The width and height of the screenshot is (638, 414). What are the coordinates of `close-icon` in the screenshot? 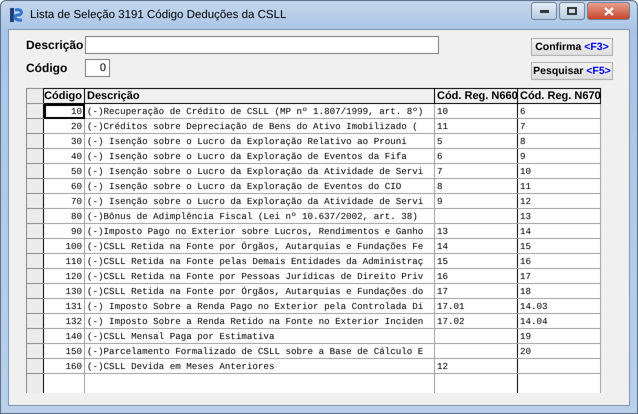 It's located at (609, 11).